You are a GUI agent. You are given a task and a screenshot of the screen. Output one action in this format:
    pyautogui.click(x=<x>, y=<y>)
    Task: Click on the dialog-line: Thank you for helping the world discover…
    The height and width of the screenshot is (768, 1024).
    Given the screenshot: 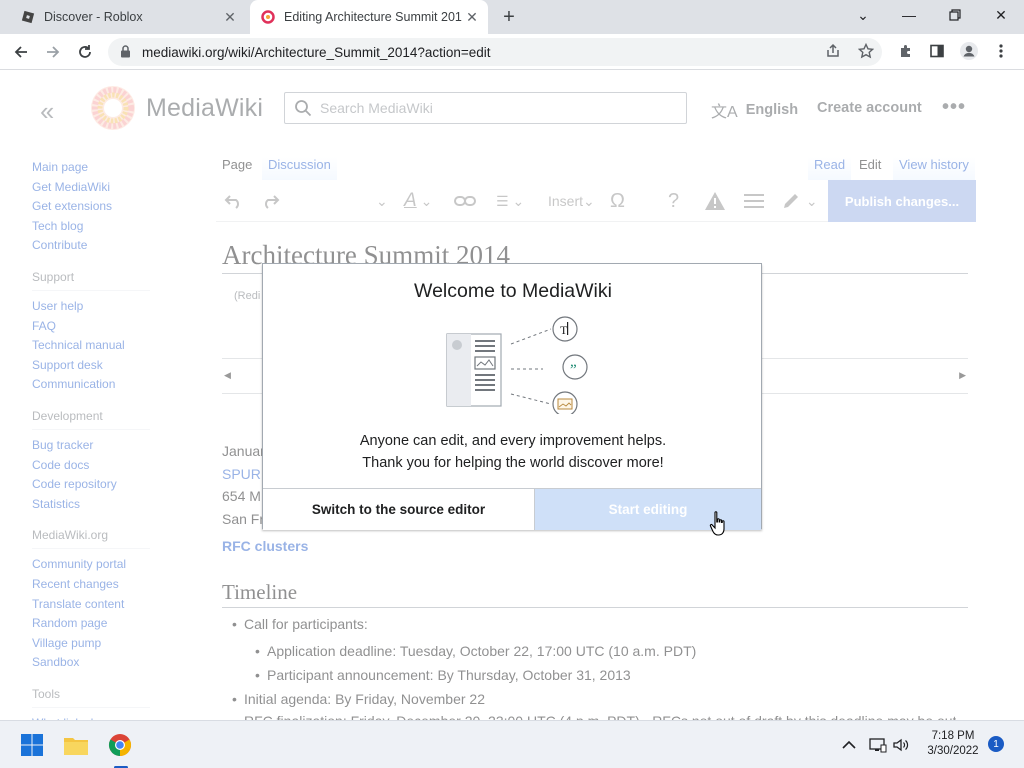 What is the action you would take?
    pyautogui.click(x=513, y=463)
    